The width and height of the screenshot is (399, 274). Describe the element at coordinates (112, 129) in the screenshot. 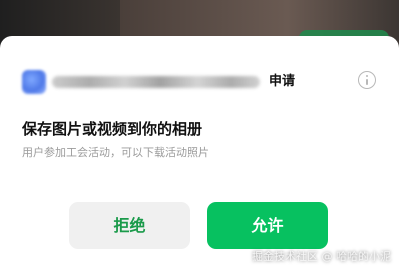

I see `permission-title: 保存图片或视频到你的相册` at that location.